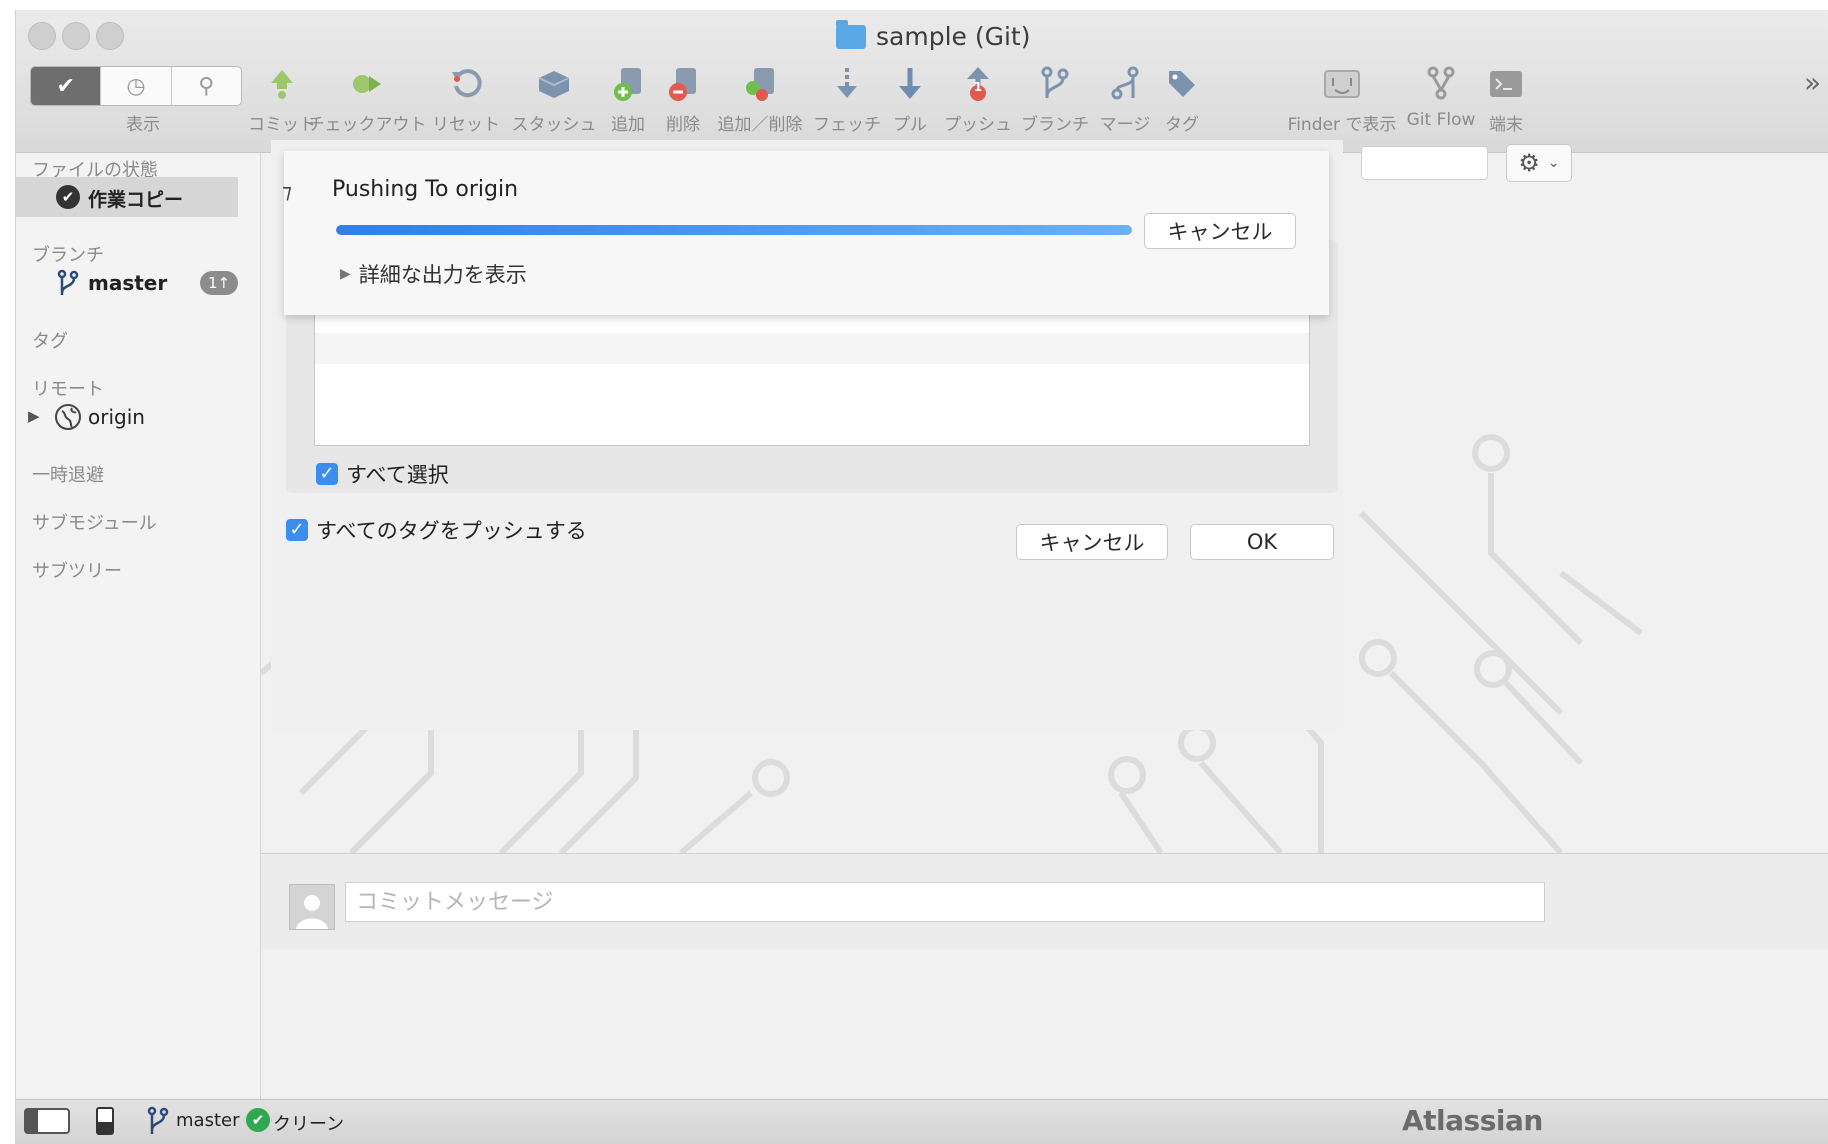 The width and height of the screenshot is (1828, 1144). What do you see at coordinates (110, 36) in the screenshot?
I see `zoom-window-button` at bounding box center [110, 36].